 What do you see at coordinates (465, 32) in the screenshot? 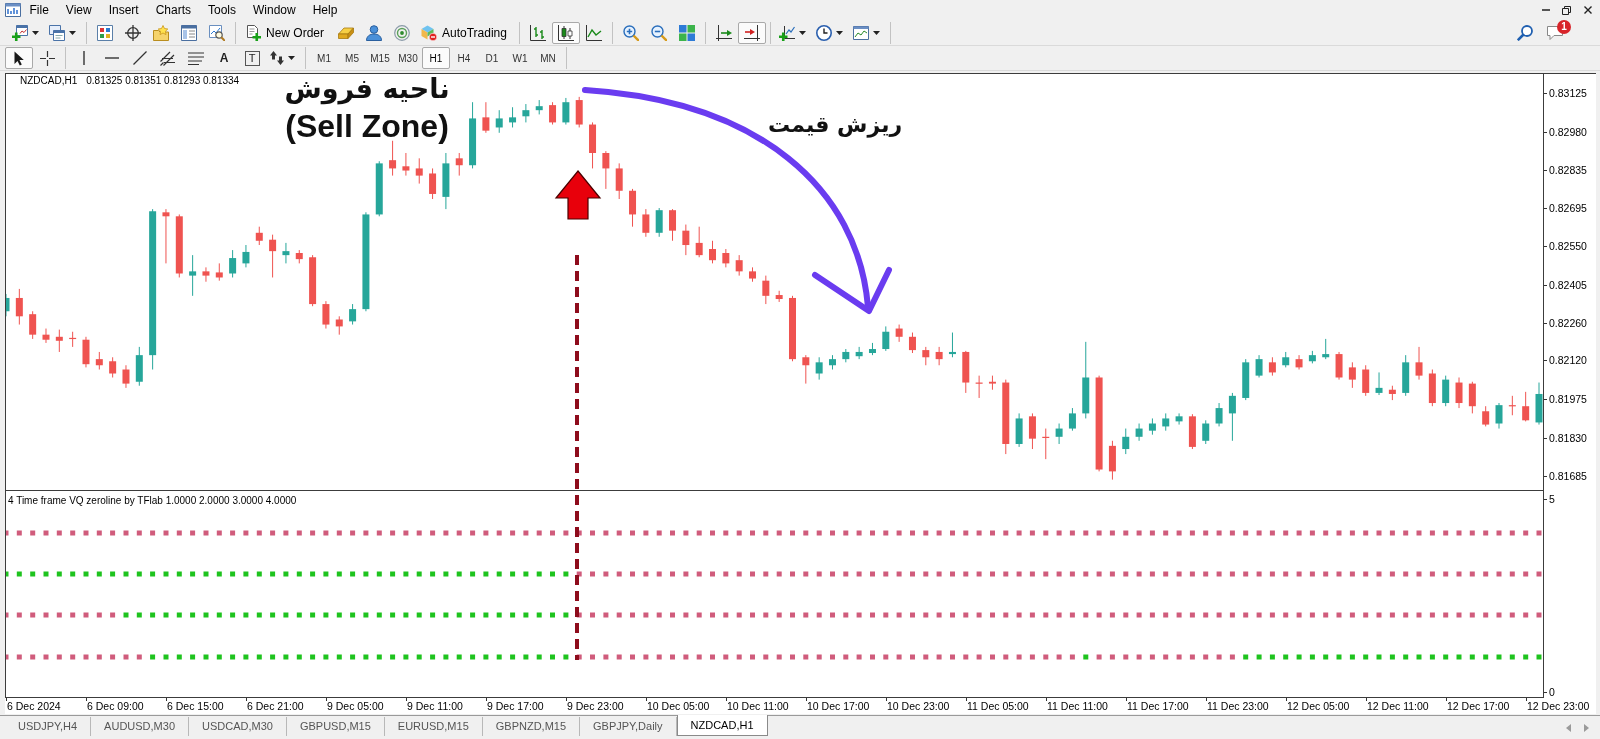
I see `autotrading-button: AutoTrading` at bounding box center [465, 32].